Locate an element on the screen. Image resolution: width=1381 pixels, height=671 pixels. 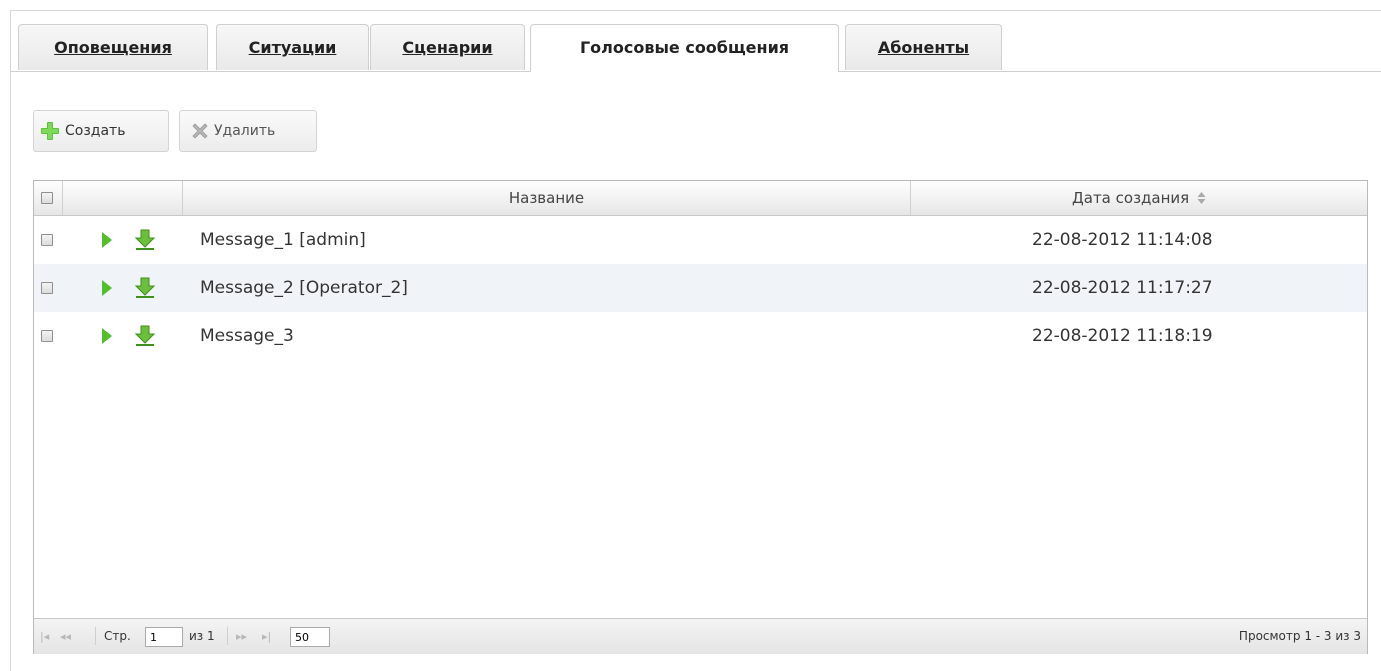
message-date: 22-08-2012 11:14:08 is located at coordinates (1122, 240).